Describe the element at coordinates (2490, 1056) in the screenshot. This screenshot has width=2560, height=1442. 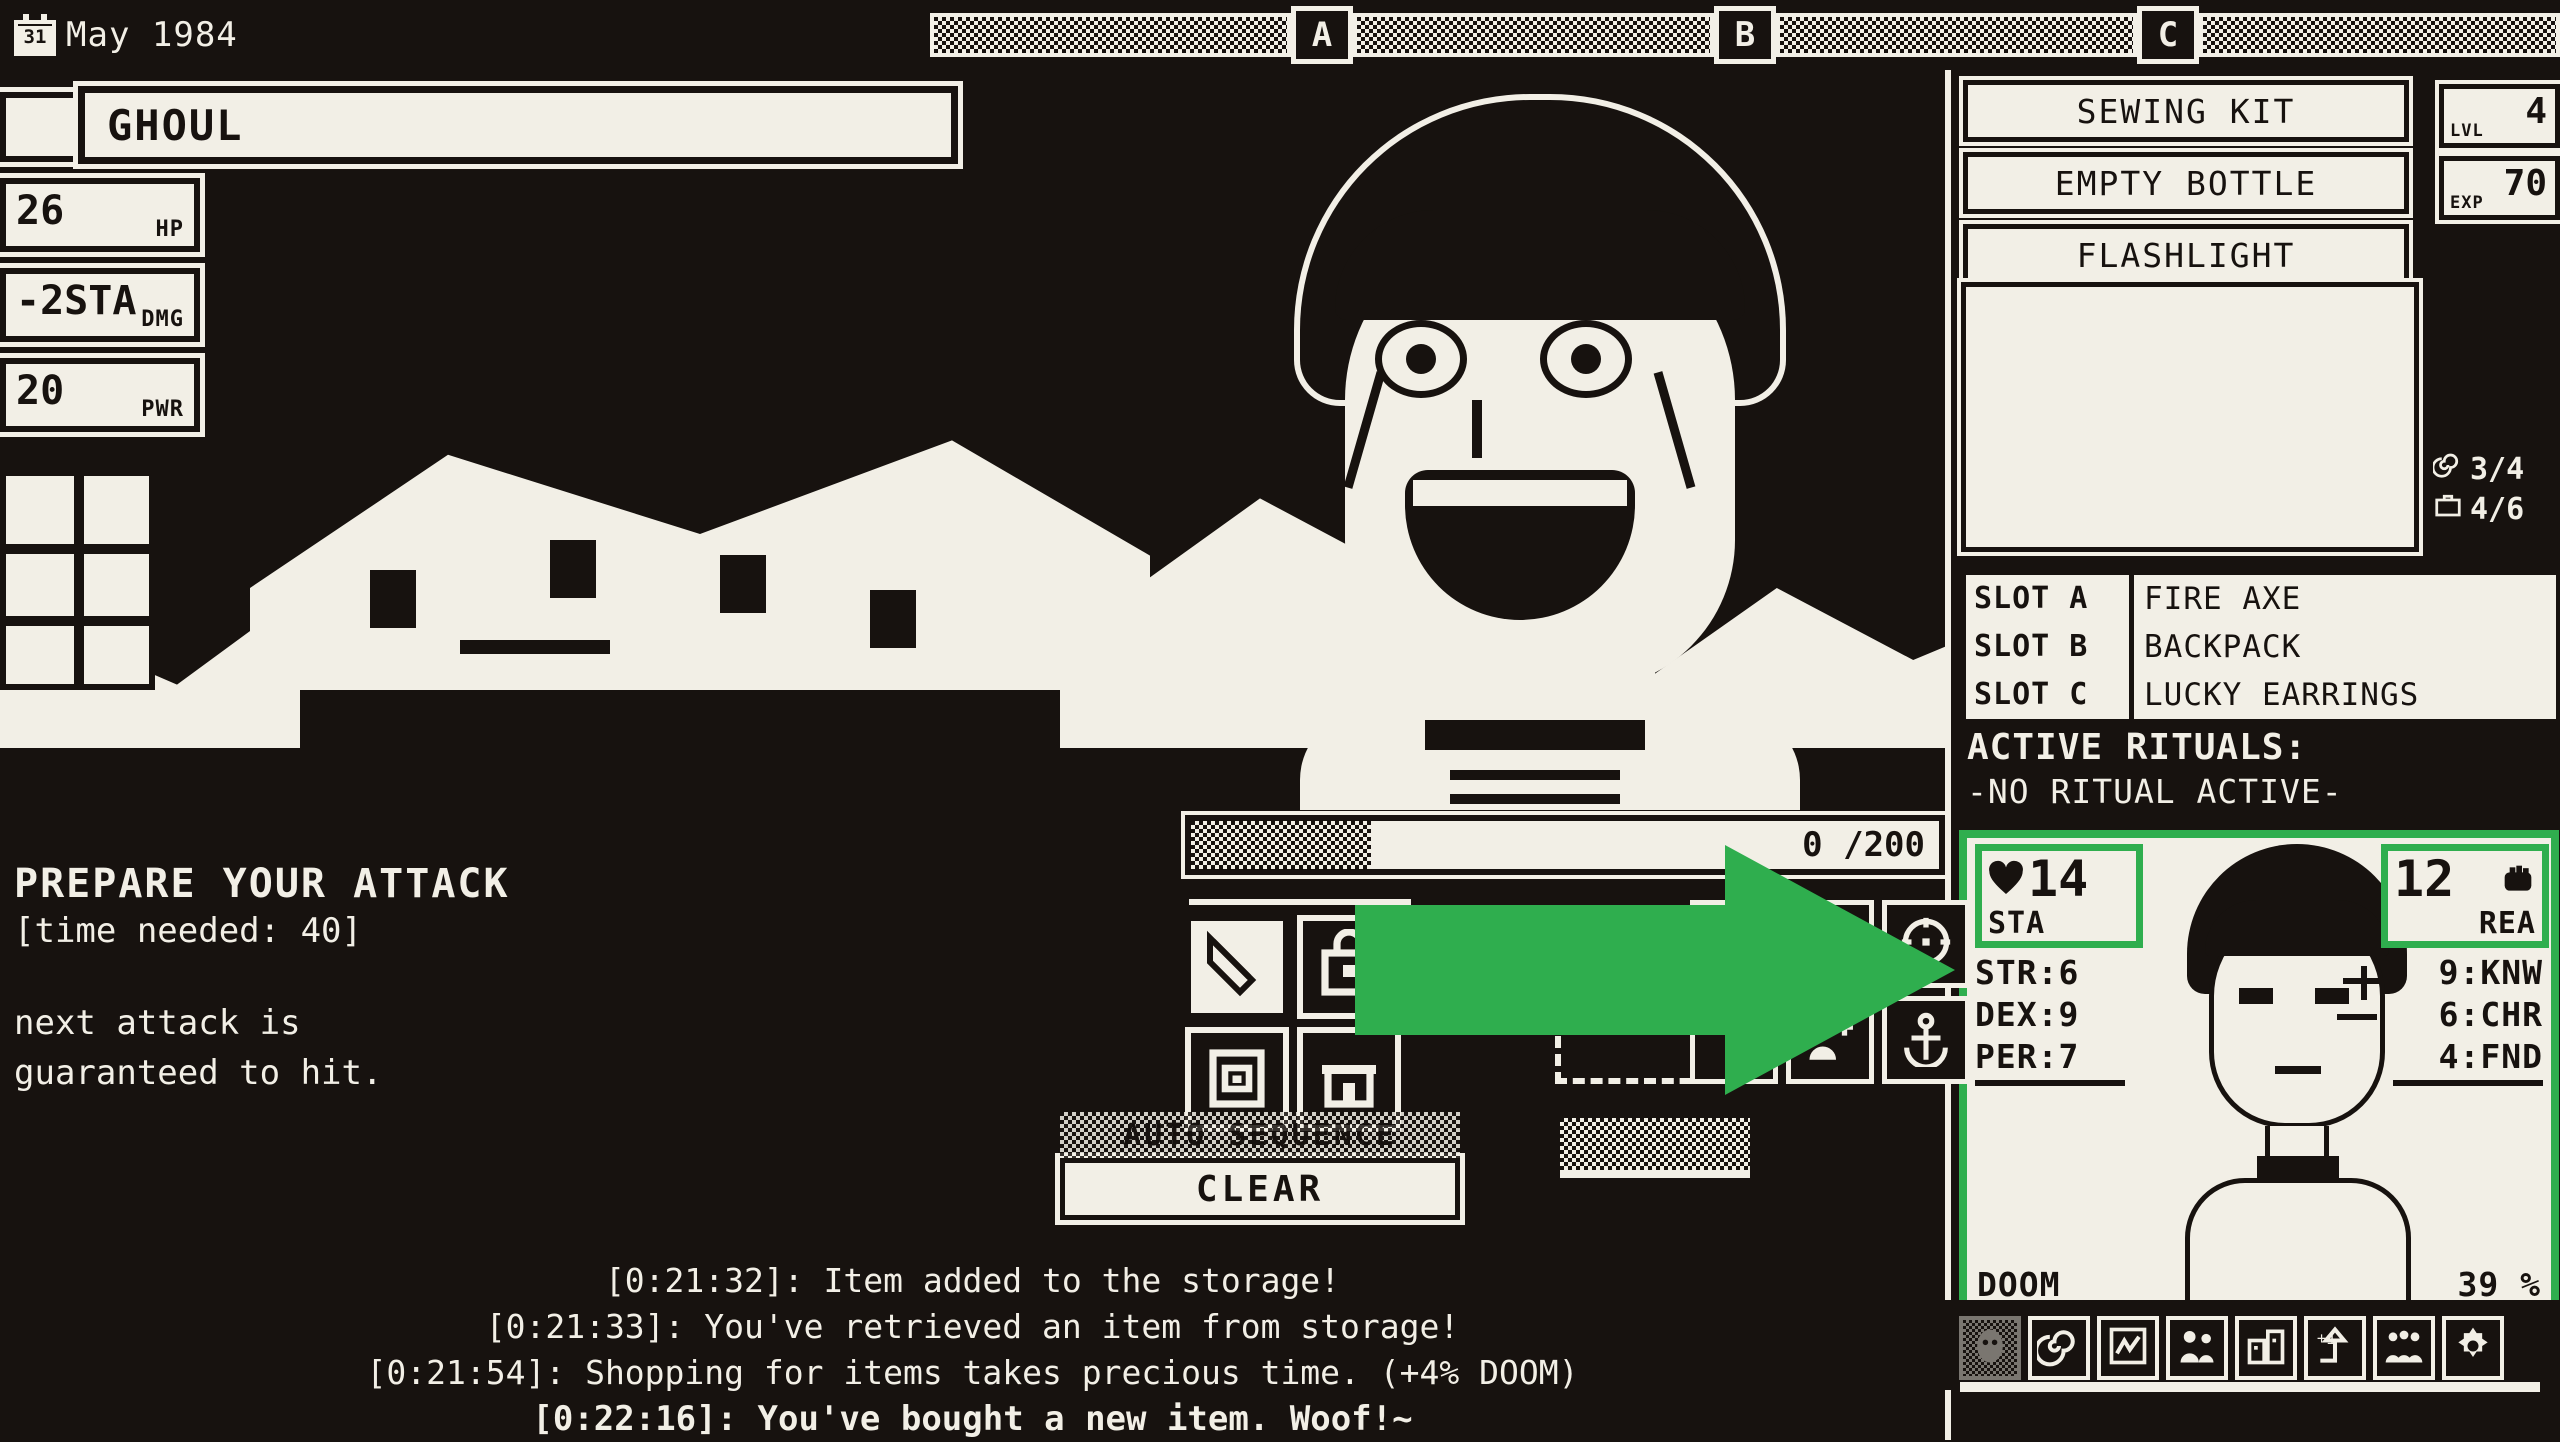
I see `stat-fnd: 4:FND` at that location.